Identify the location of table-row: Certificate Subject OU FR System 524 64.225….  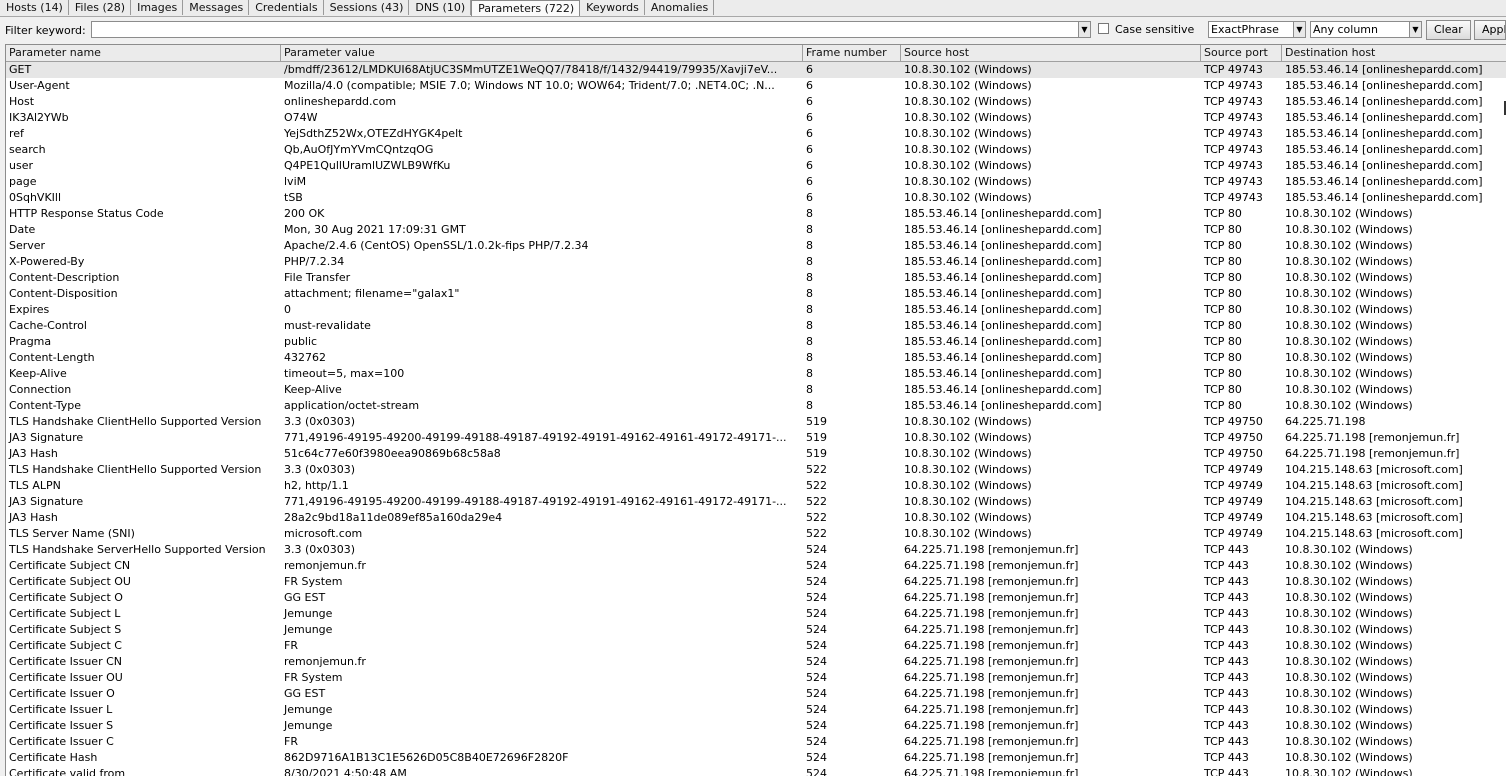
(756, 582).